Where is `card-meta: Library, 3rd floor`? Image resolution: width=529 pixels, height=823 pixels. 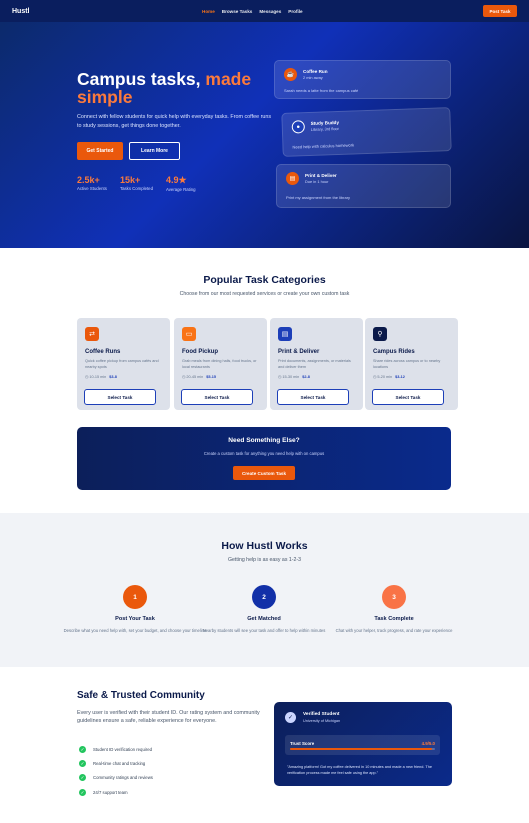 card-meta: Library, 3rd floor is located at coordinates (324, 128).